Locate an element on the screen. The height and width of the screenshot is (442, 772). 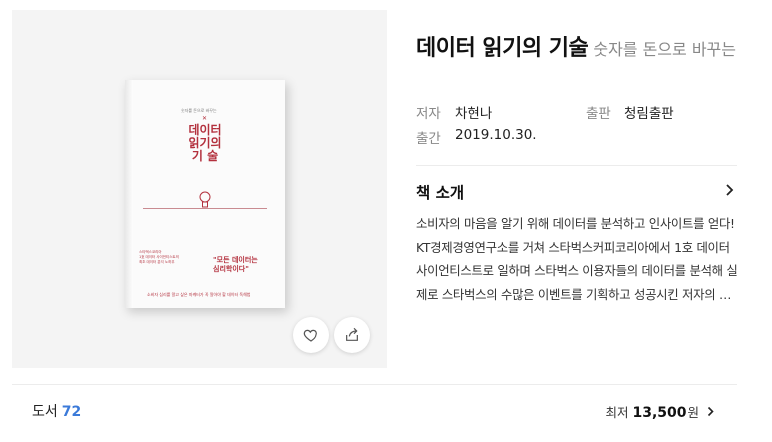
cover-x-mark: ✕ is located at coordinates (205, 118).